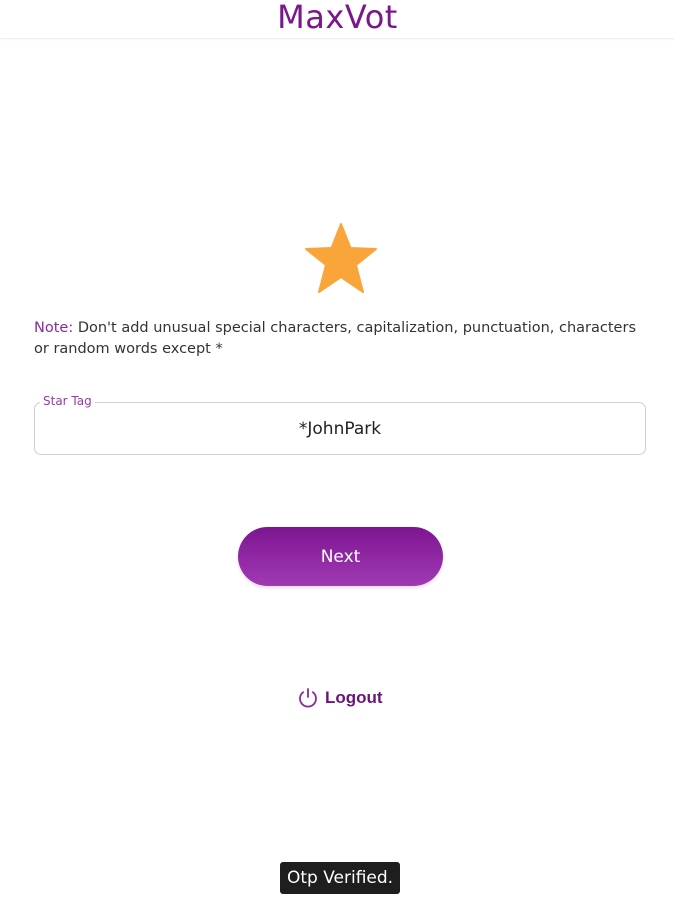  I want to click on app-title: MaxVot, so click(337, 18).